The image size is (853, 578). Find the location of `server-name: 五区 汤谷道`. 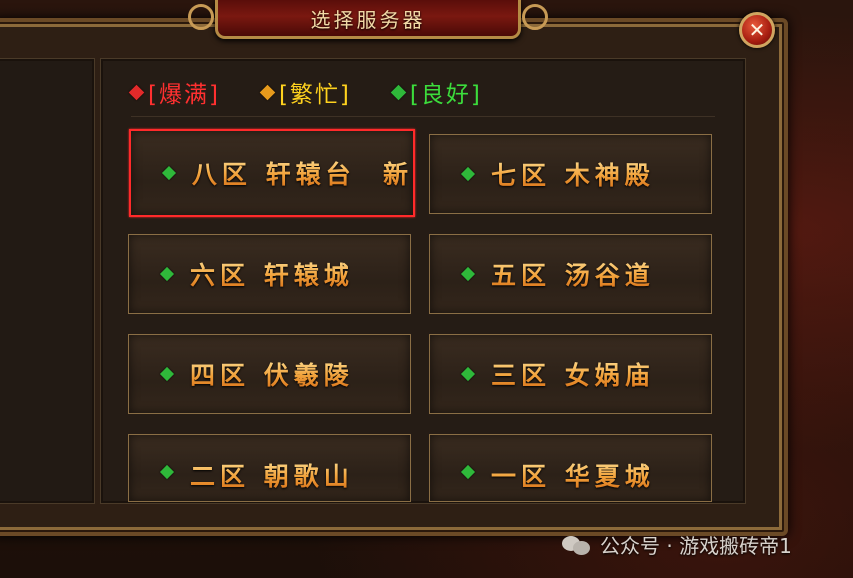

server-name: 五区 汤谷道 is located at coordinates (573, 274).